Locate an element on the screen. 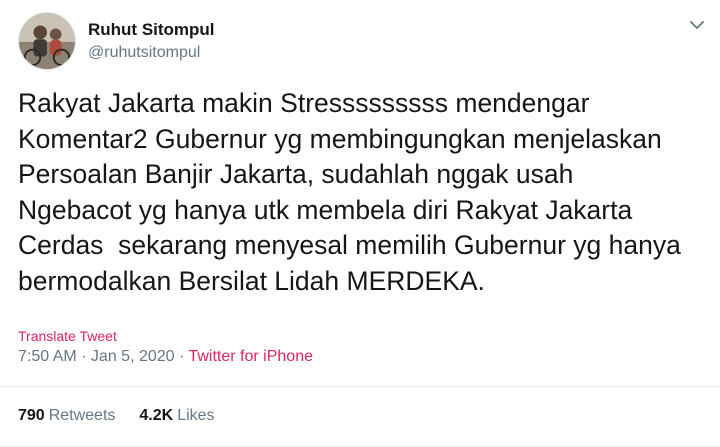 This screenshot has width=720, height=447. likes-count: 4.2K is located at coordinates (156, 415).